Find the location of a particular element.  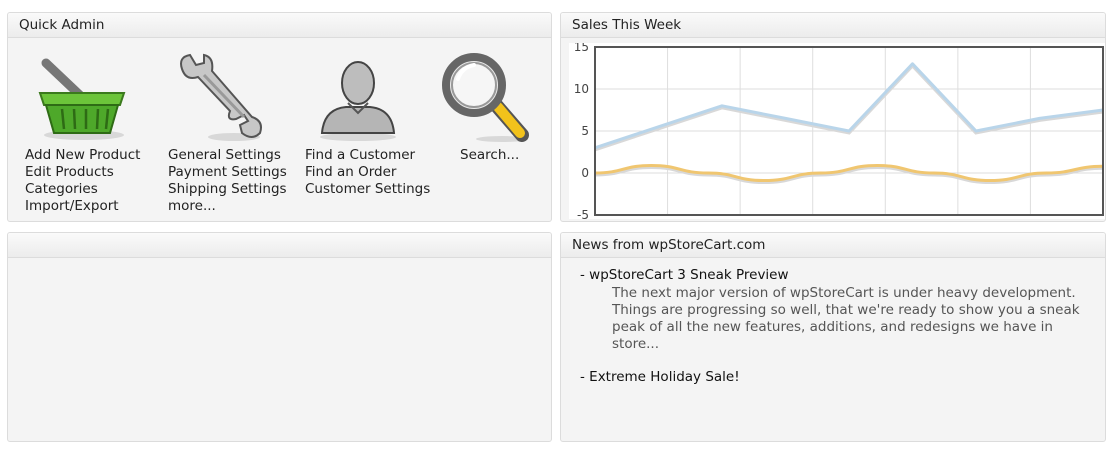

wrench-icon is located at coordinates (220, 97).